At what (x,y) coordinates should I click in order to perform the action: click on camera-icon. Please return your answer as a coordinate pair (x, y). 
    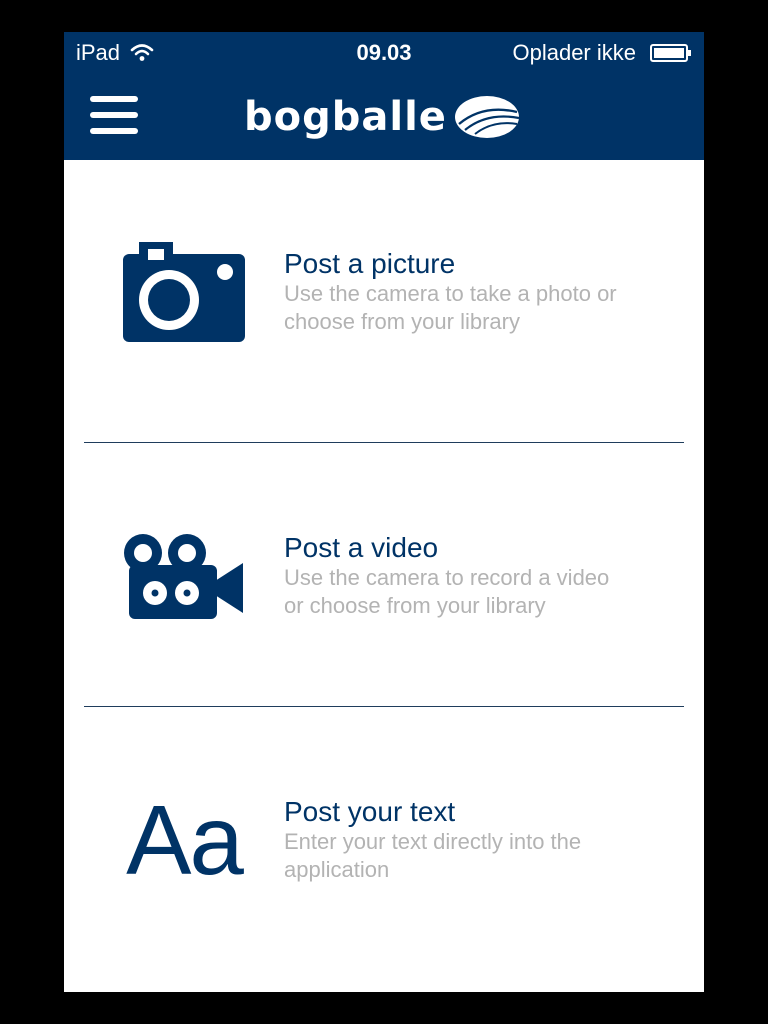
    Looking at the image, I should click on (184, 292).